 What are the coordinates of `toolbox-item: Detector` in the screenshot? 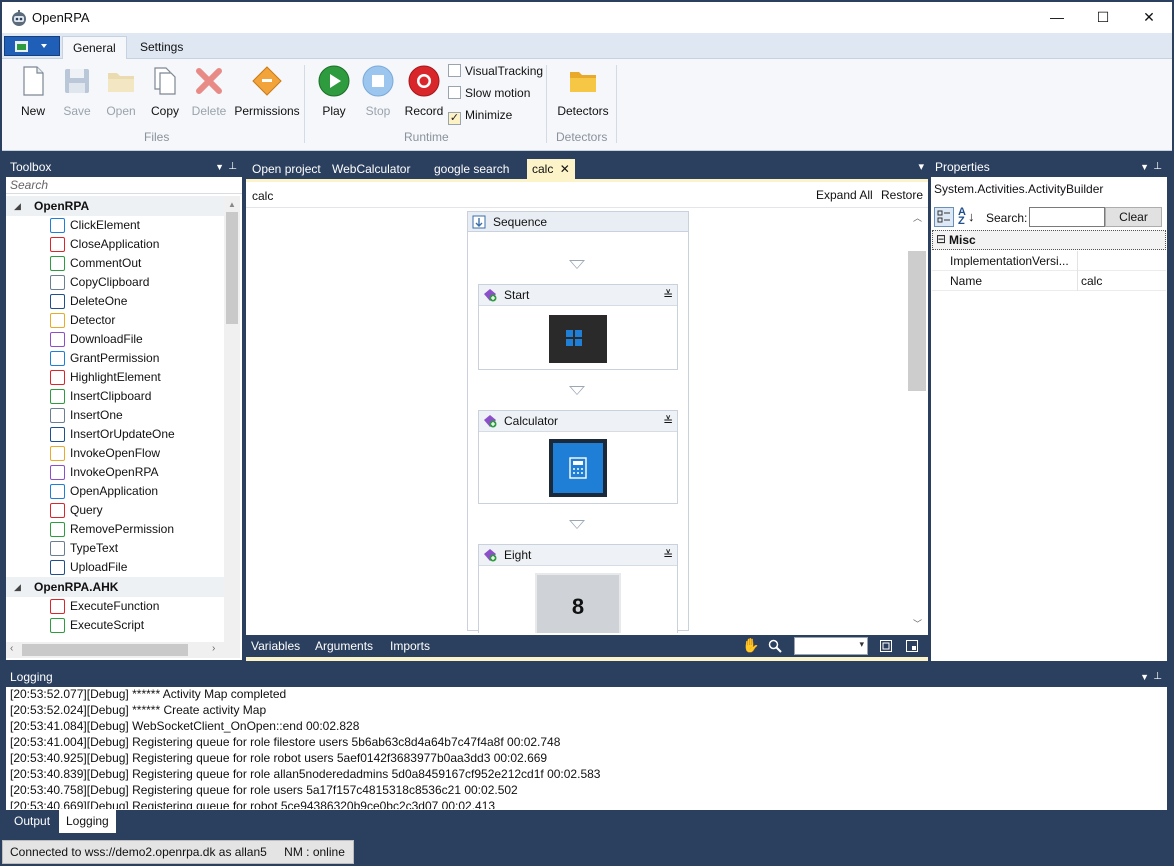 It's located at (115, 320).